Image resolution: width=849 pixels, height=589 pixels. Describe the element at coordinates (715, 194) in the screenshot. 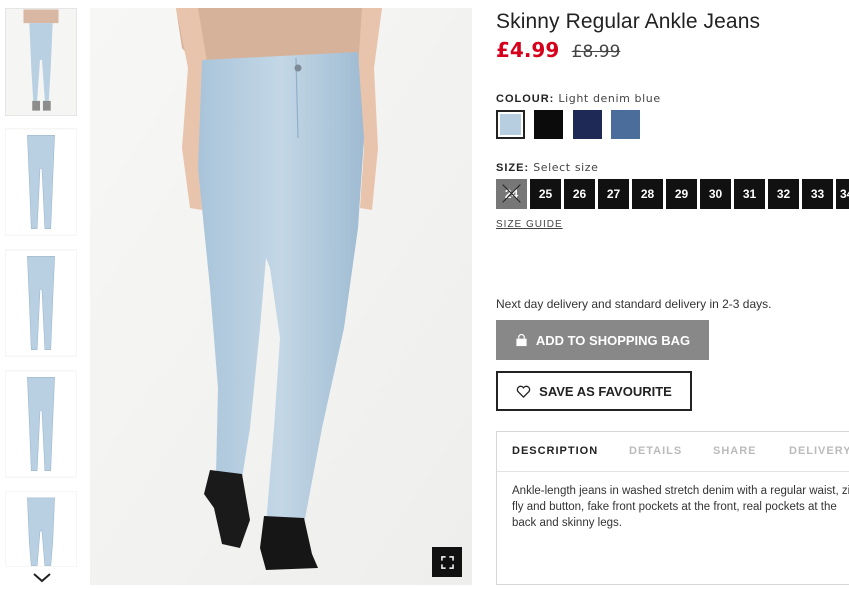

I see `size-option-30: 30` at that location.